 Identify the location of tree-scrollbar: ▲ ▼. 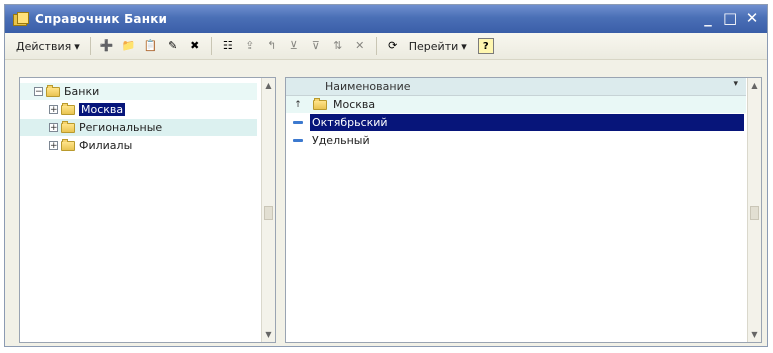
(268, 210).